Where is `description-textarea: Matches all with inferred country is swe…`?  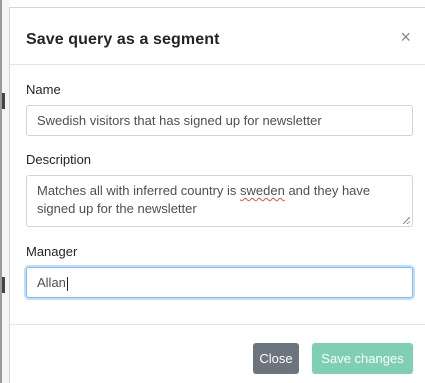 description-textarea: Matches all with inferred country is swe… is located at coordinates (219, 201).